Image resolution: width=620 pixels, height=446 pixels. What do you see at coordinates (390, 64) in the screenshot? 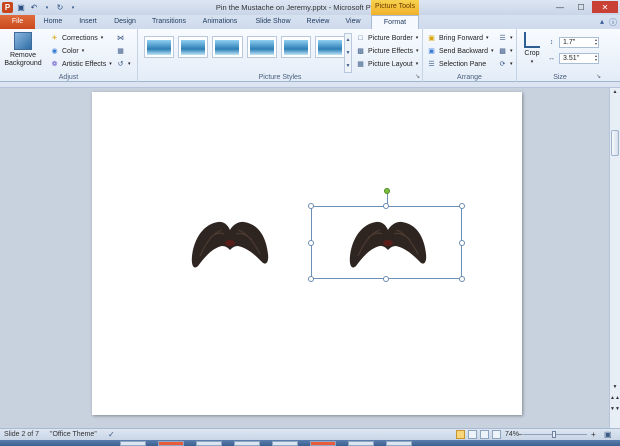
I see `picture-layout-label: Picture Layout` at bounding box center [390, 64].